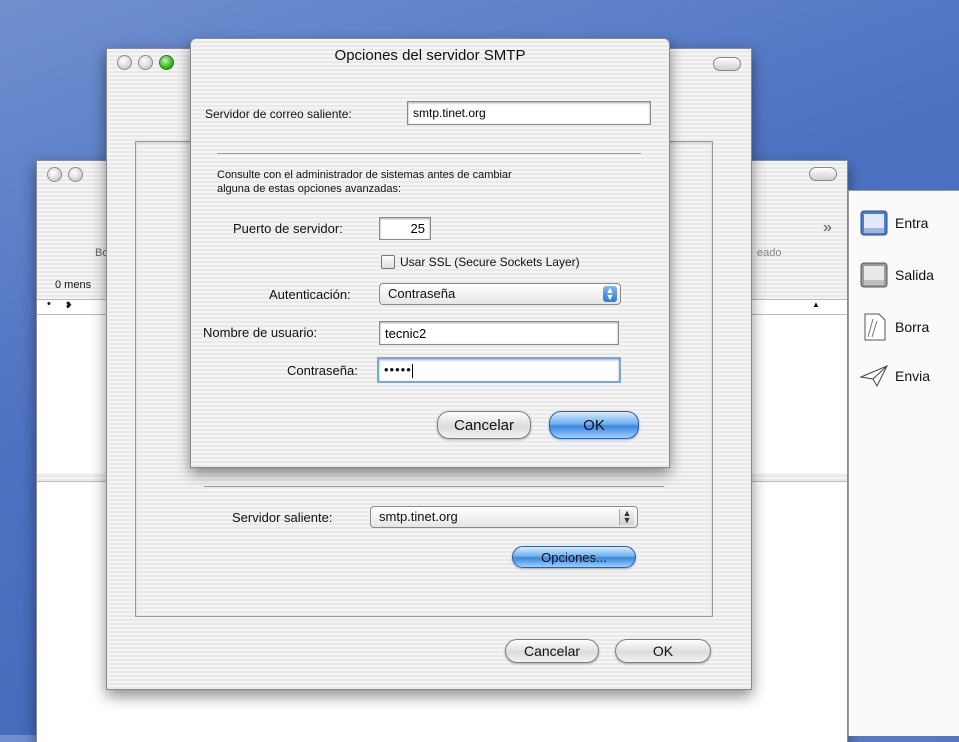 The height and width of the screenshot is (742, 959). I want to click on password-value: •••••, so click(398, 369).